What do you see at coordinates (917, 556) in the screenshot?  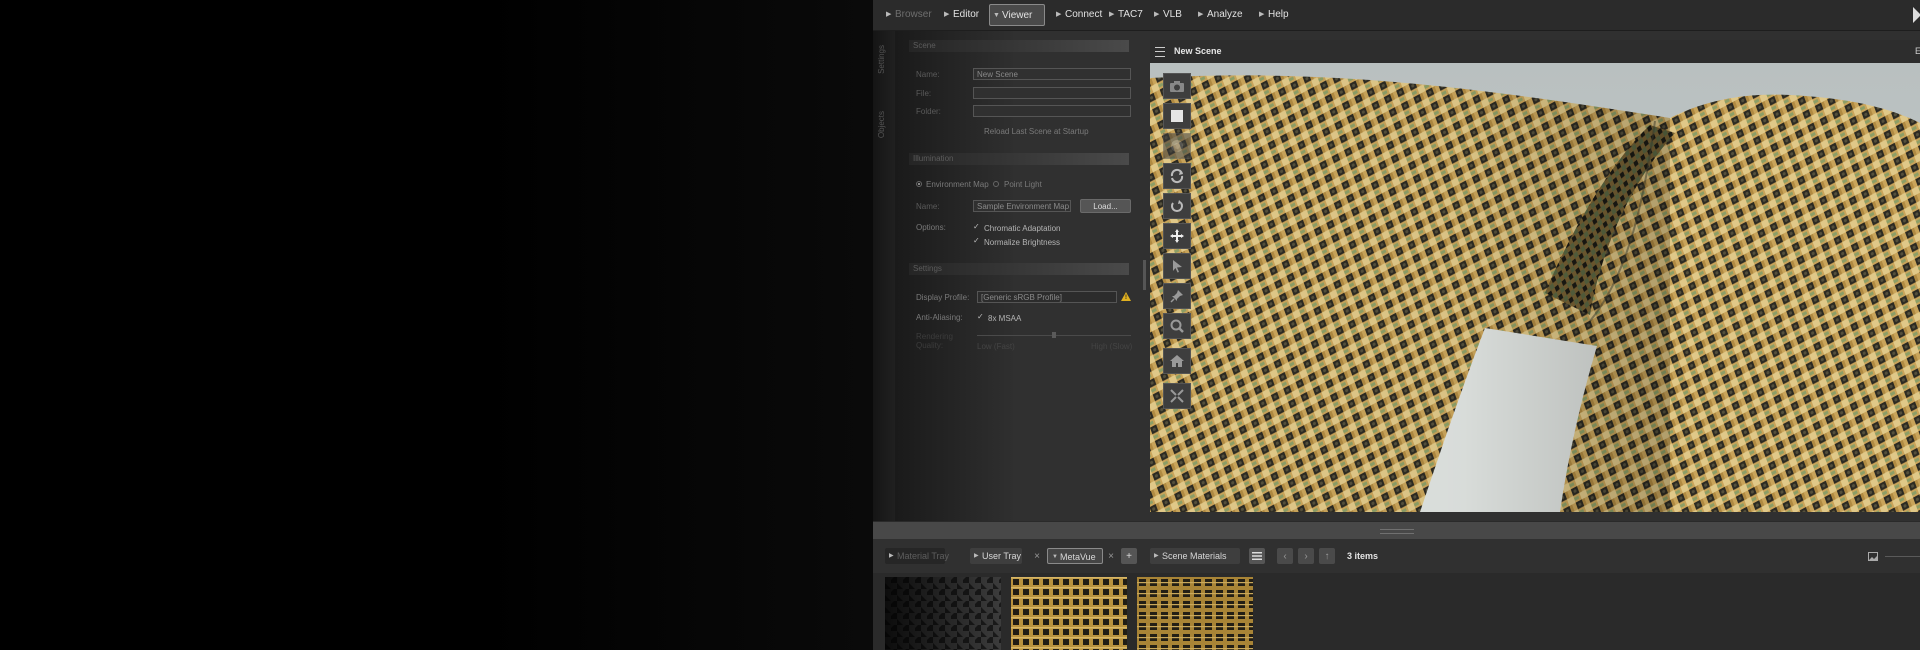 I see `tab-material-tray: ▶ Material Tray` at bounding box center [917, 556].